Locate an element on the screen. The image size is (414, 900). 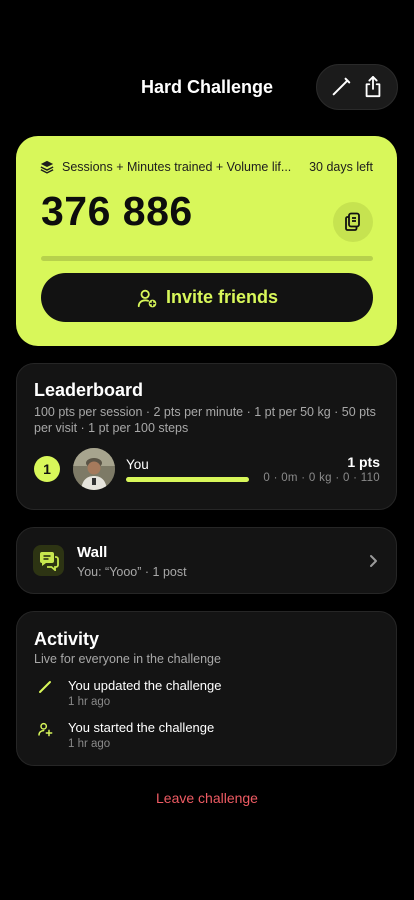
header-actions is located at coordinates (357, 87).